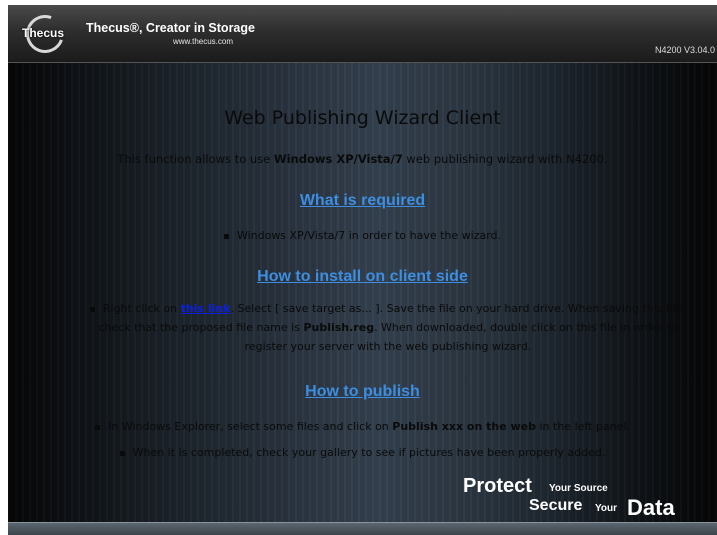 This screenshot has height=535, width=717. Describe the element at coordinates (206, 308) in the screenshot. I see `registry-file-link: this link` at that location.